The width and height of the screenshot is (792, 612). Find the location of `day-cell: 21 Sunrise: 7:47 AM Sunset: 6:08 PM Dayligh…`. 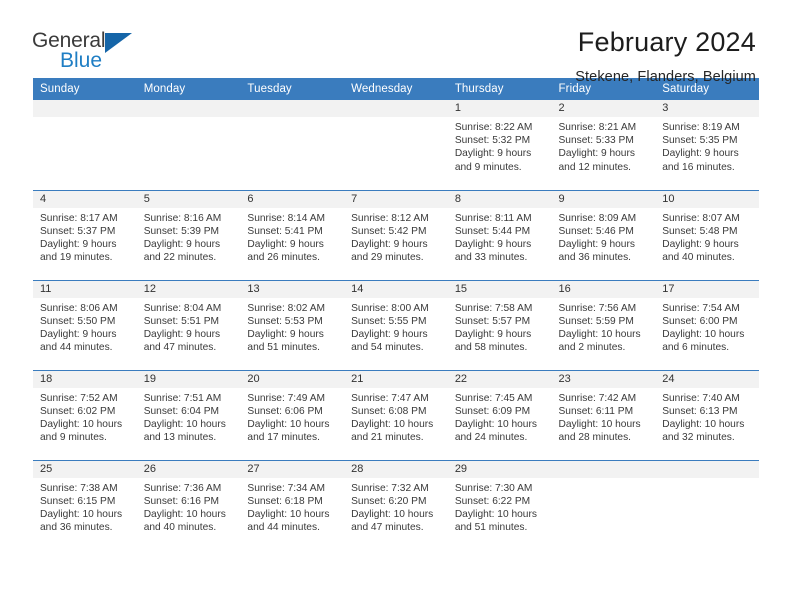

day-cell: 21 Sunrise: 7:47 AM Sunset: 6:08 PM Dayligh… is located at coordinates (396, 414).